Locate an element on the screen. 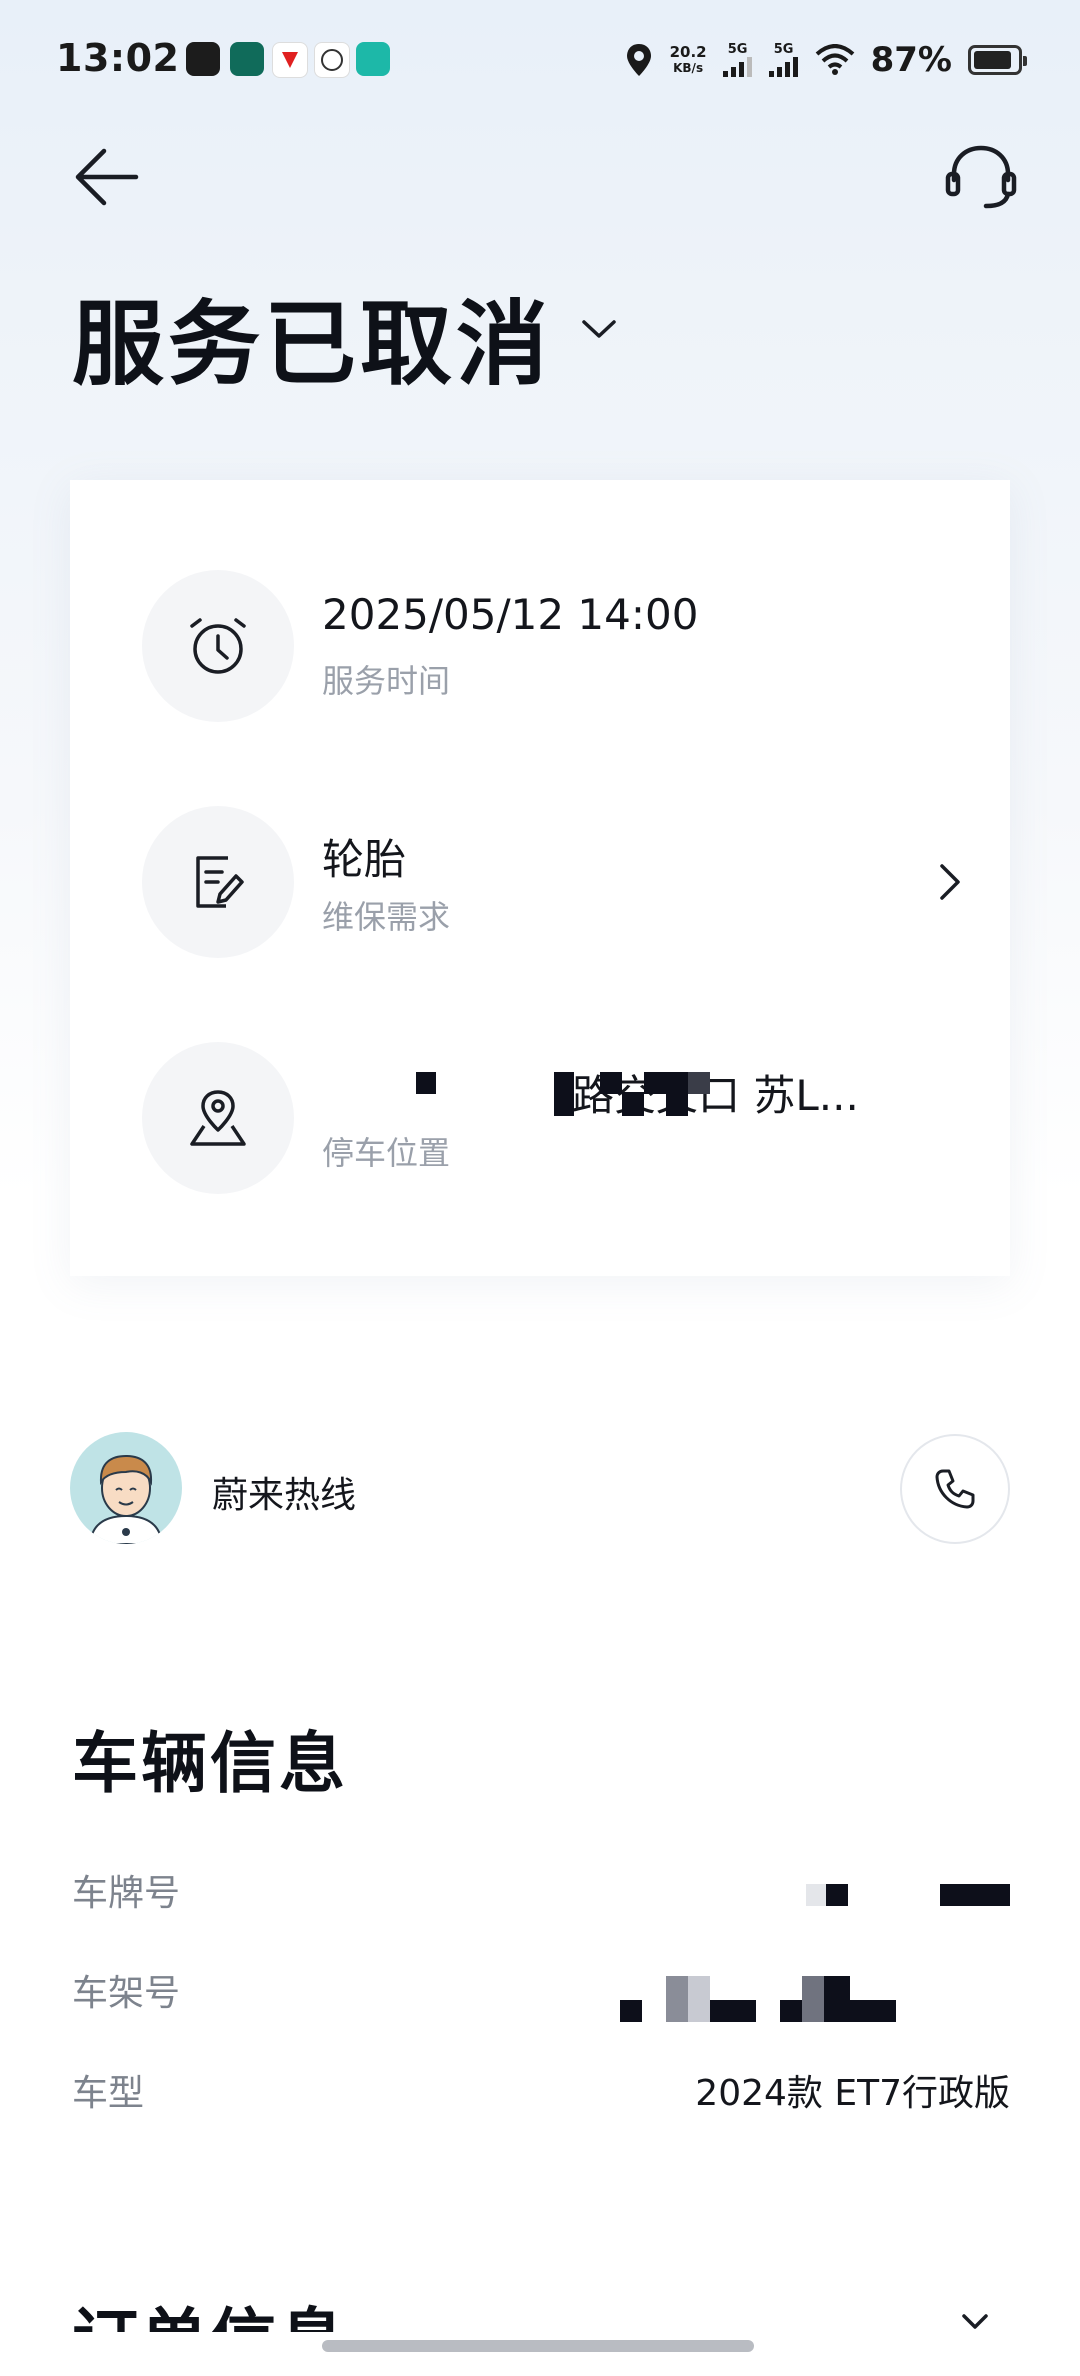 This screenshot has width=1080, height=2376. customer-service-button is located at coordinates (981, 177).